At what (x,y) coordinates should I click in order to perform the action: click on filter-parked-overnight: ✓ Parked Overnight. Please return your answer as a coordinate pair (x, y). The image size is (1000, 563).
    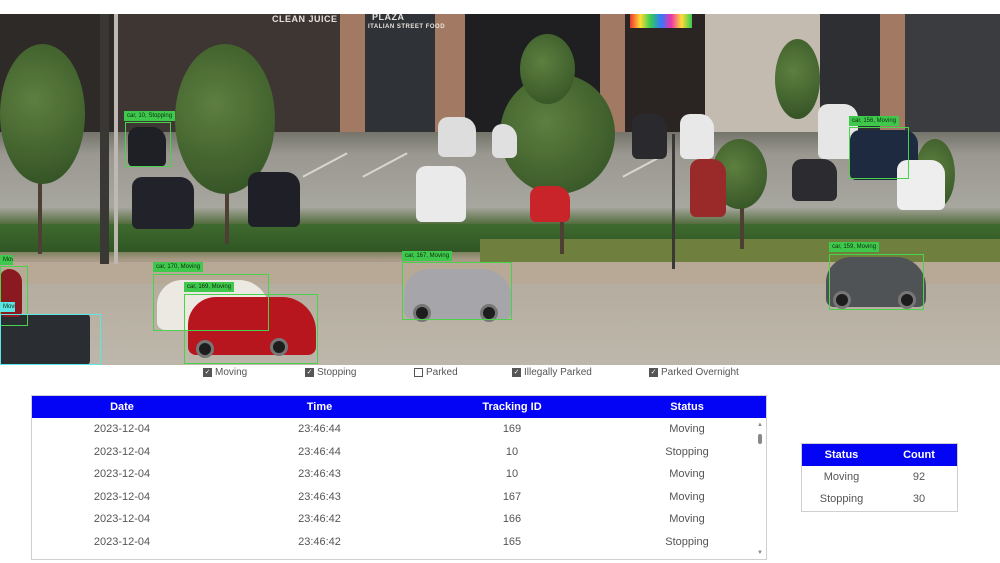
    Looking at the image, I should click on (694, 372).